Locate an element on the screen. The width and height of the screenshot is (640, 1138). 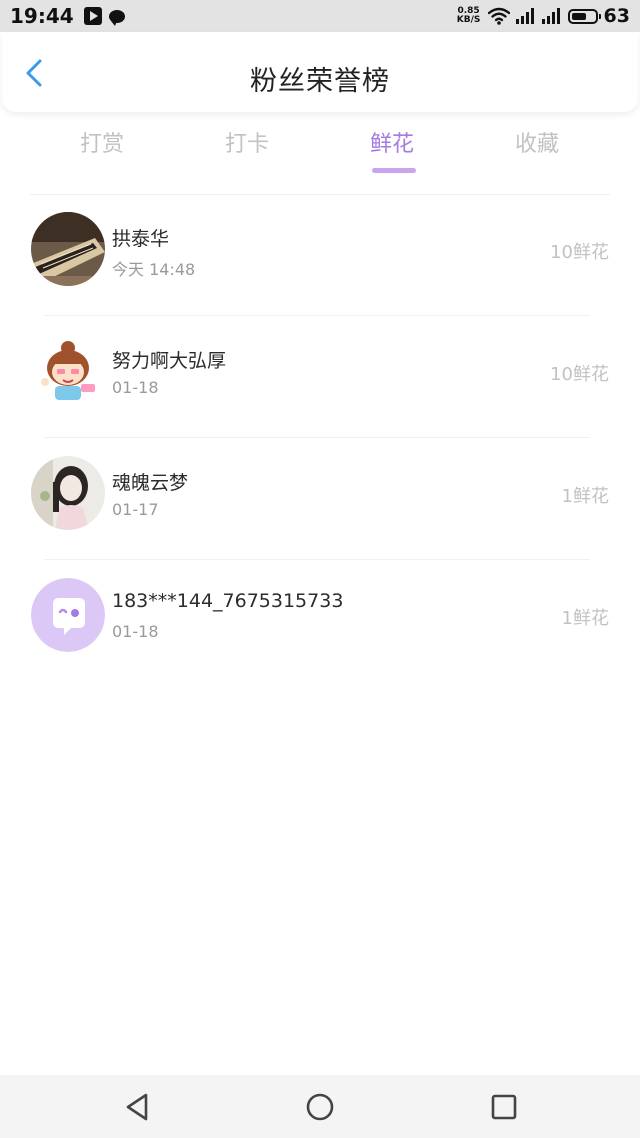
avatar-cartoon-girl-image is located at coordinates (68, 371).